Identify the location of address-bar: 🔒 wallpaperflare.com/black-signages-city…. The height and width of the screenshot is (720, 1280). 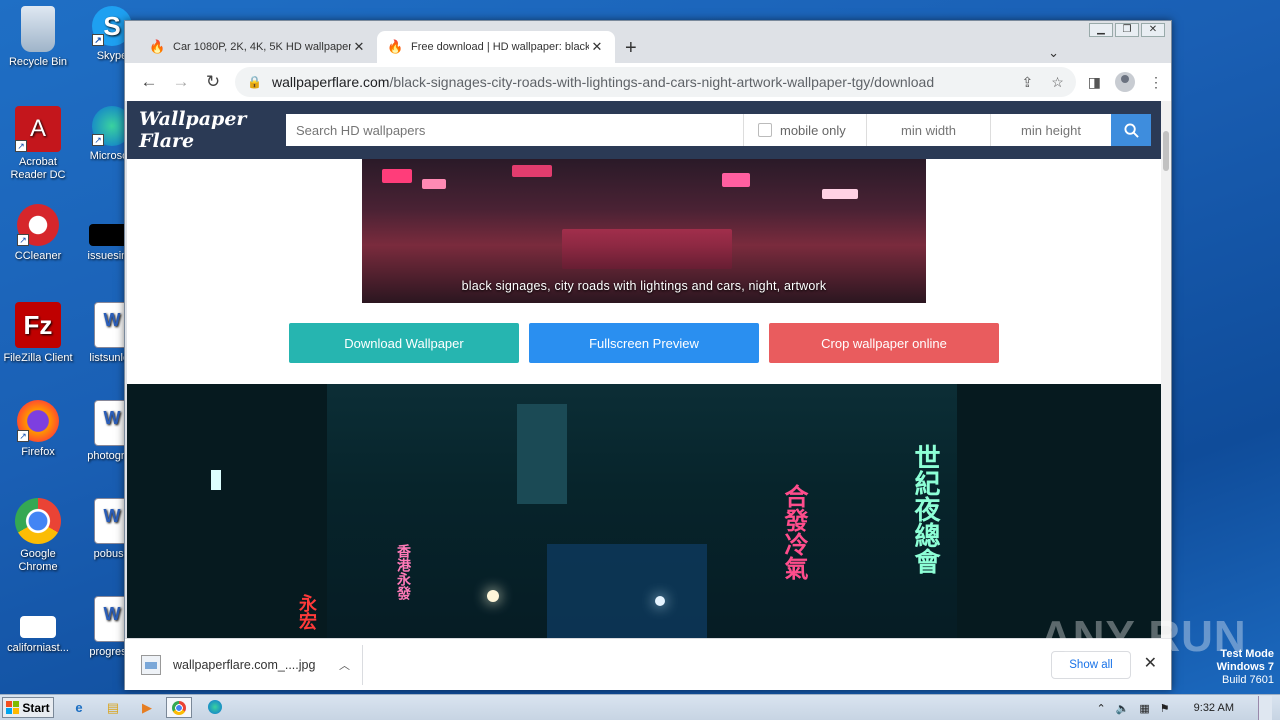
(655, 82).